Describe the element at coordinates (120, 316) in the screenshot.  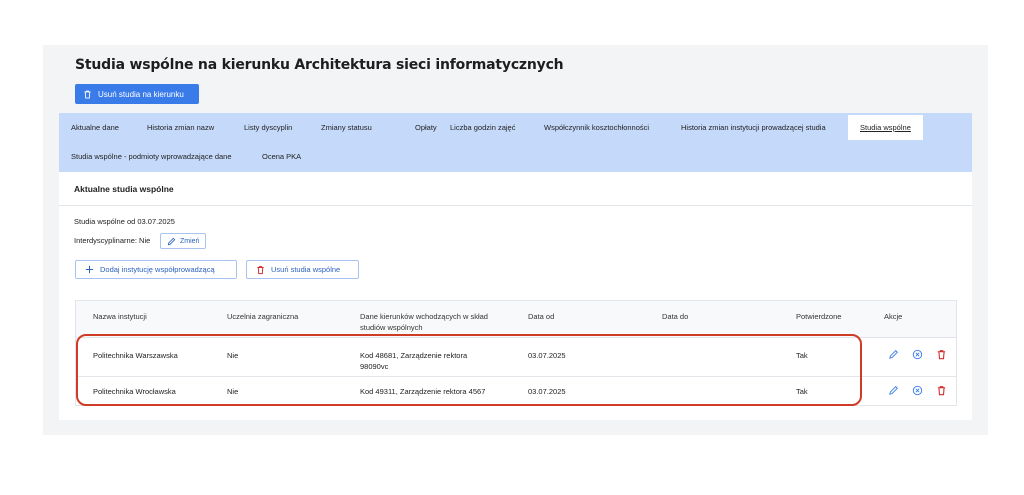
I see `col-institution-name: Nazwa instytucji` at that location.